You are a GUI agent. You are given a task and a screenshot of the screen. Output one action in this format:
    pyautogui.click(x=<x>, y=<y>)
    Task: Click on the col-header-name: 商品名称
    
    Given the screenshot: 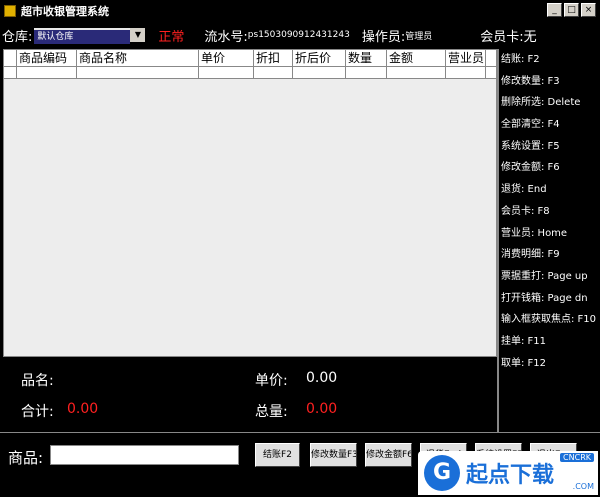 What is the action you would take?
    pyautogui.click(x=138, y=58)
    